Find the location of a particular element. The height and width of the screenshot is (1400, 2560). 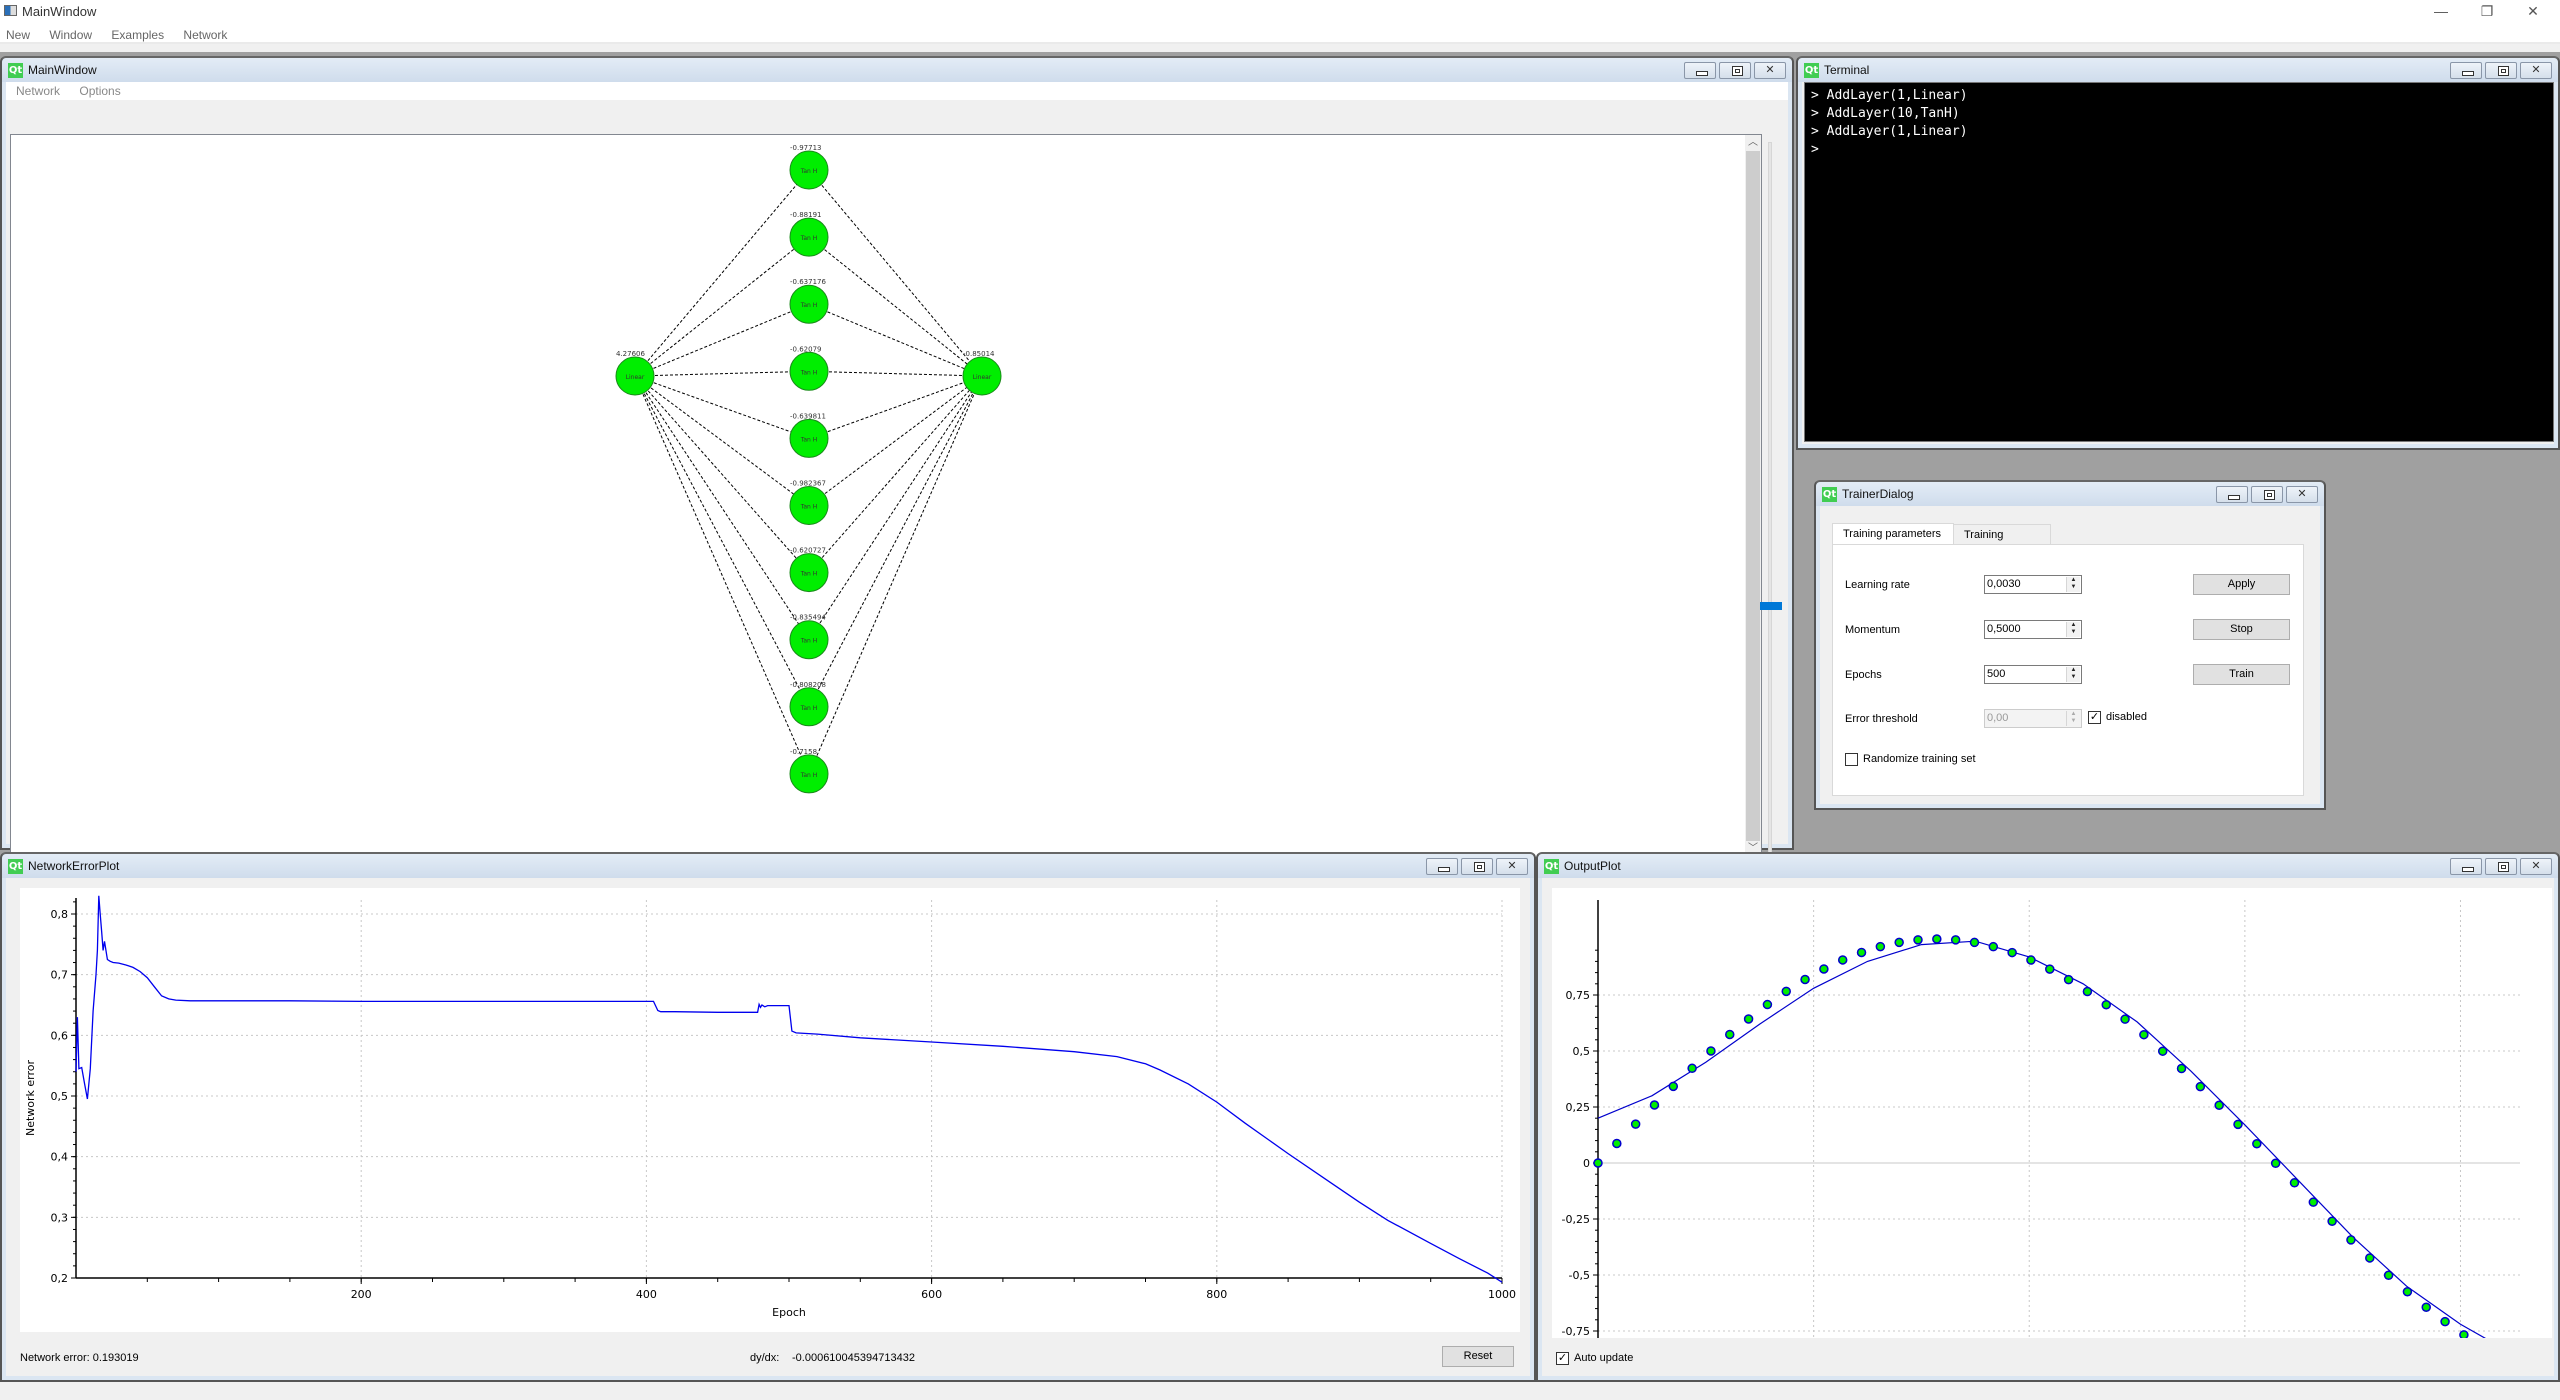

qt-logo-icon: Qt is located at coordinates (1551, 866).